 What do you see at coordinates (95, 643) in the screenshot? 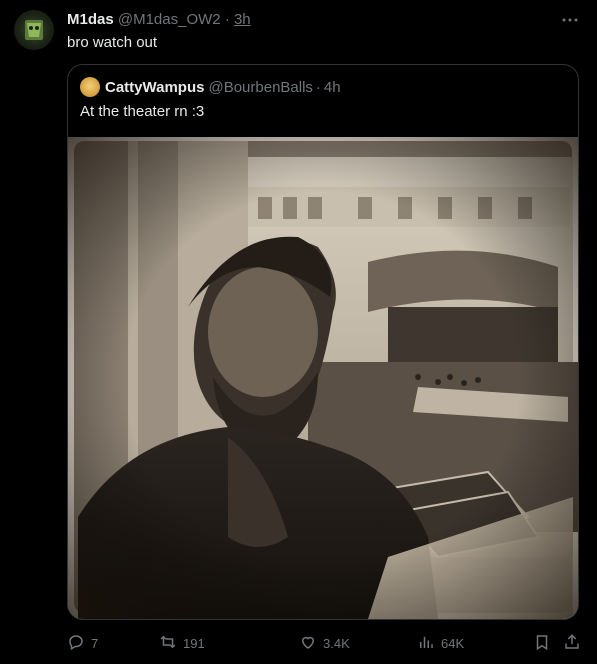
I see `reply-count: 7` at bounding box center [95, 643].